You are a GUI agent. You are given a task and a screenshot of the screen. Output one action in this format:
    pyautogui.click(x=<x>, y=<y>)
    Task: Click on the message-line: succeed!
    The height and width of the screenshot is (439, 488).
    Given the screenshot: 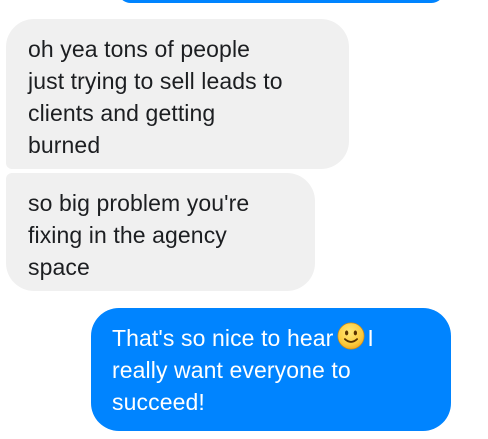 What is the action you would take?
    pyautogui.click(x=158, y=402)
    